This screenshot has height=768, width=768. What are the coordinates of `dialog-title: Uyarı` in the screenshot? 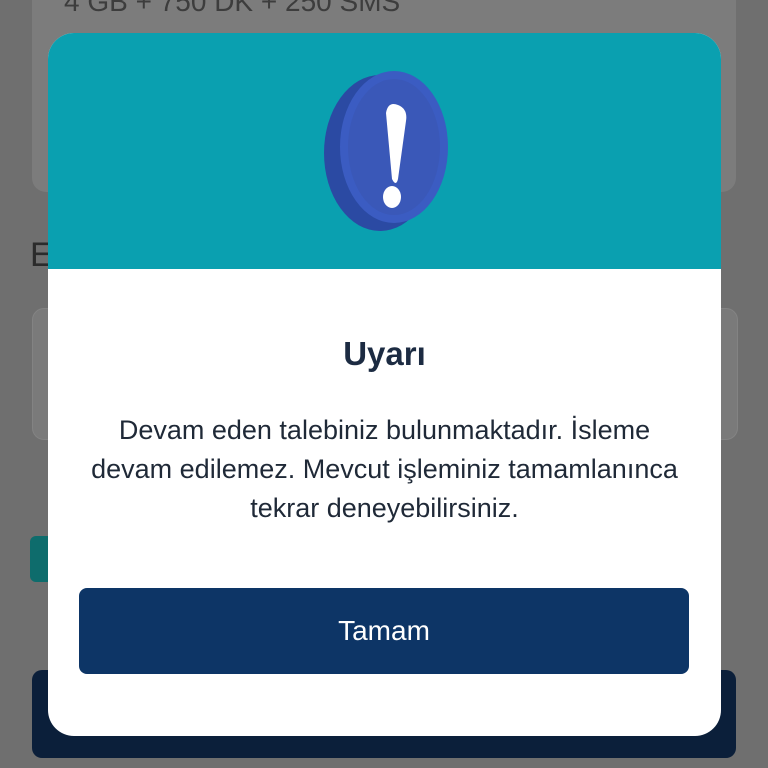 It's located at (384, 353).